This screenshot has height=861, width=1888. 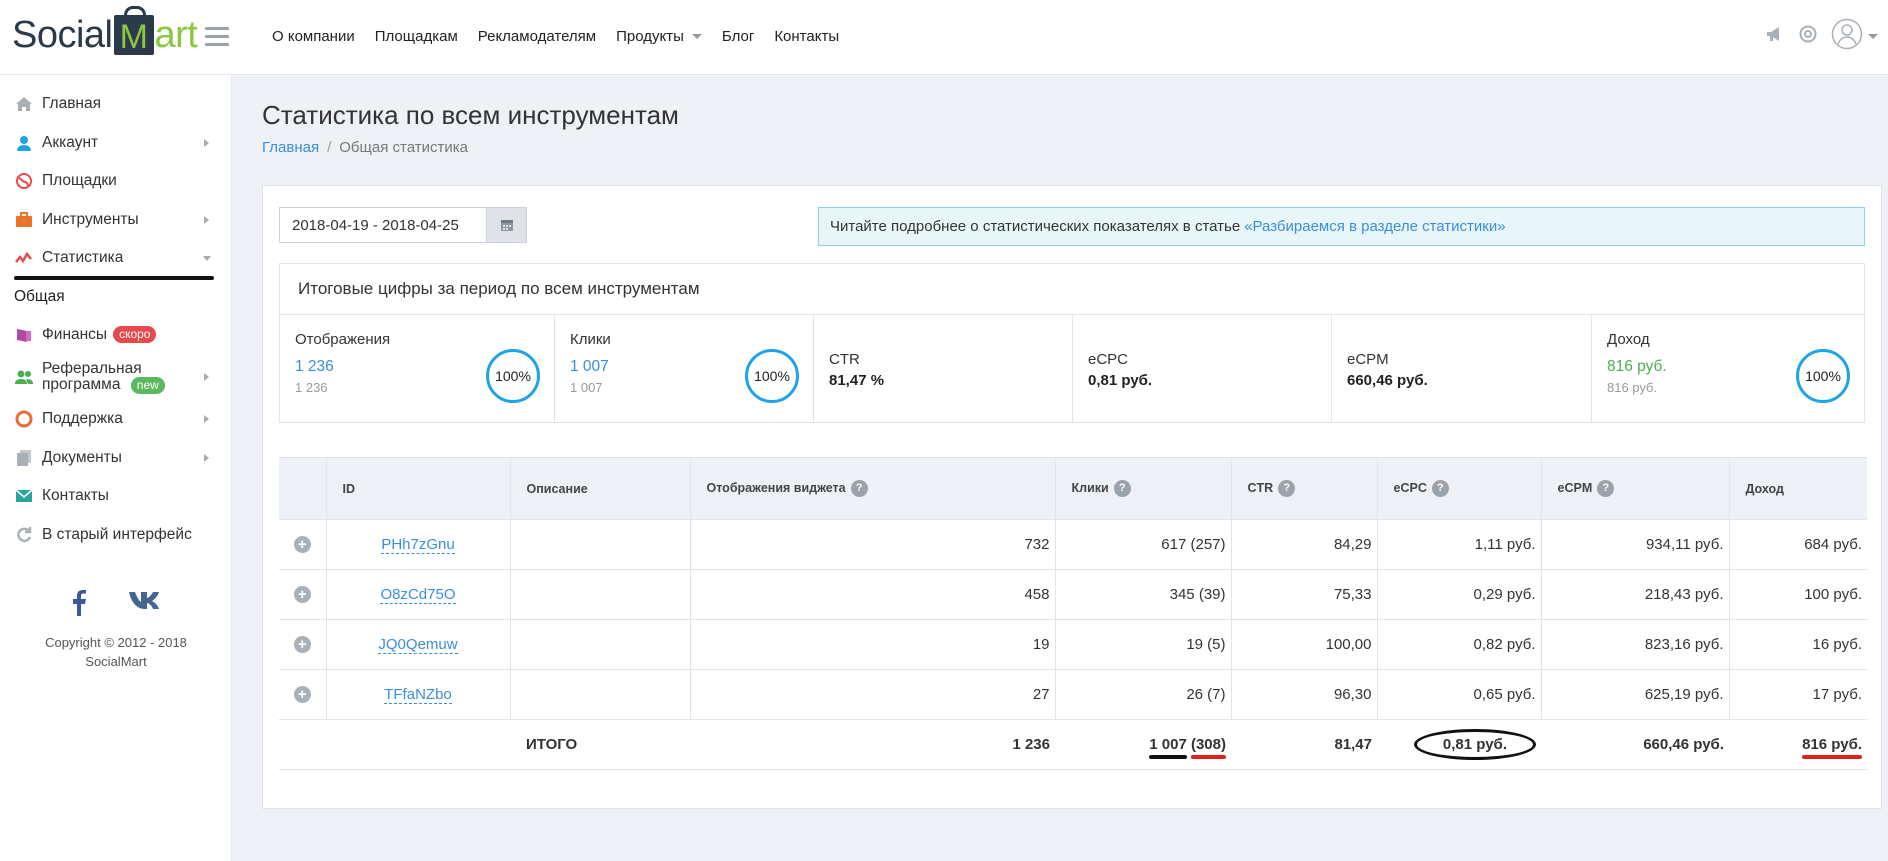 What do you see at coordinates (1304, 488) in the screenshot?
I see `th-ctr: CTR?` at bounding box center [1304, 488].